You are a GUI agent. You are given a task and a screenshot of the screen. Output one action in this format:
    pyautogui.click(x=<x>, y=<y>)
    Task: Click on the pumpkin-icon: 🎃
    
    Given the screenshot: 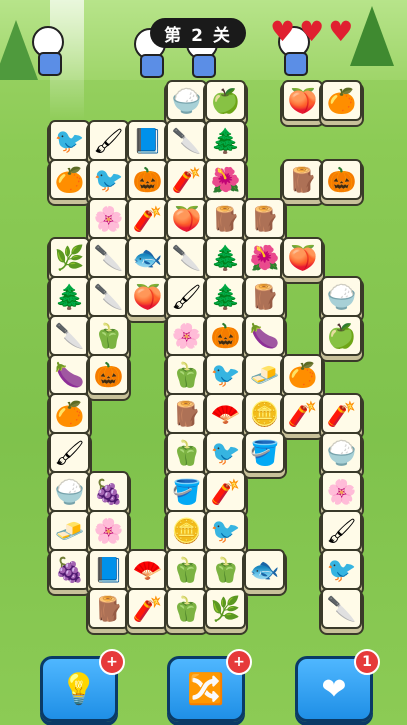 What is the action you would take?
    pyautogui.click(x=225, y=335)
    